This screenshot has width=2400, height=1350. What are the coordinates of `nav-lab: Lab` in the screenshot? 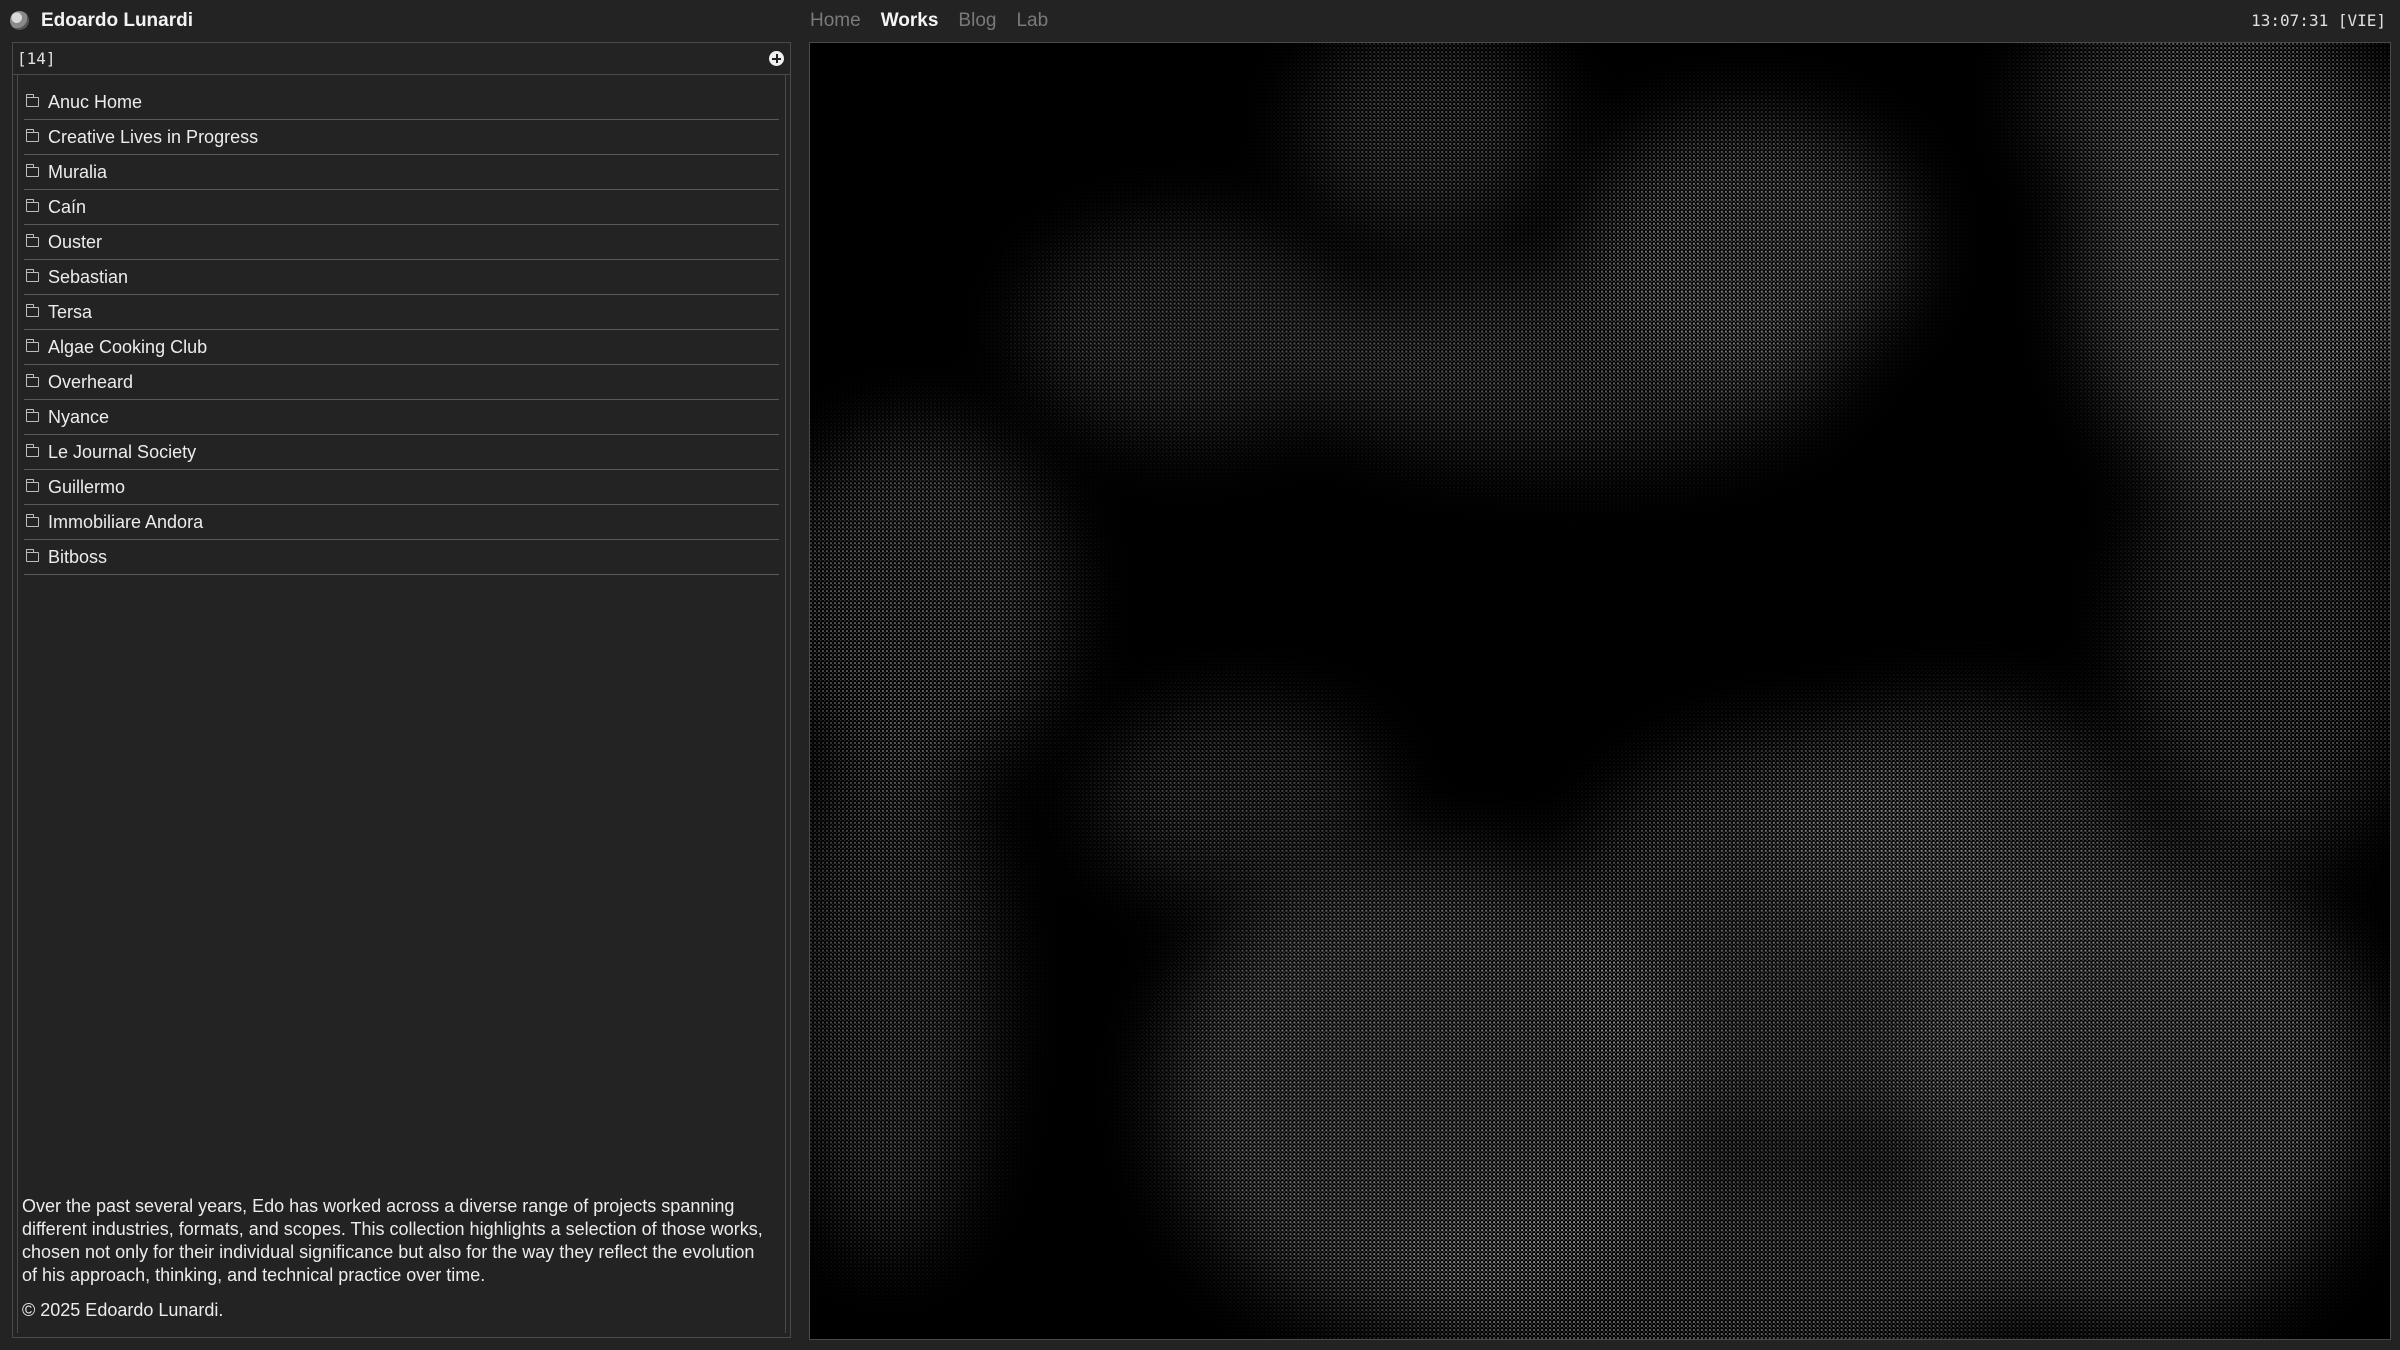 It's located at (1032, 21).